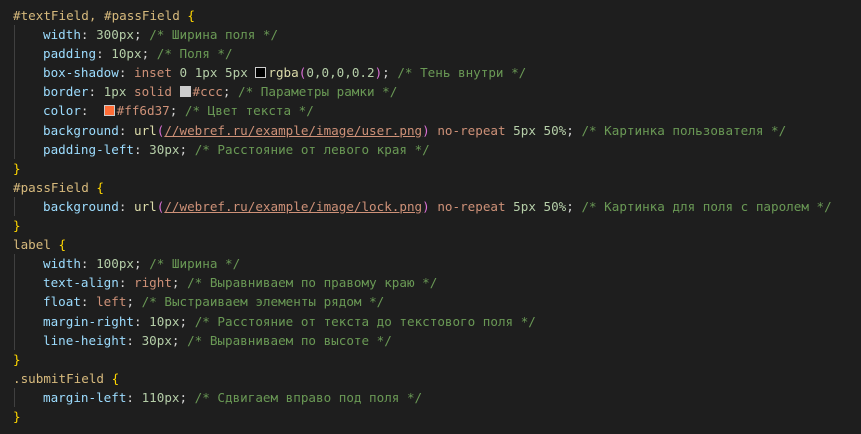  What do you see at coordinates (312, 283) in the screenshot?
I see `css-comment: /* Выравниваем по правому краю */` at bounding box center [312, 283].